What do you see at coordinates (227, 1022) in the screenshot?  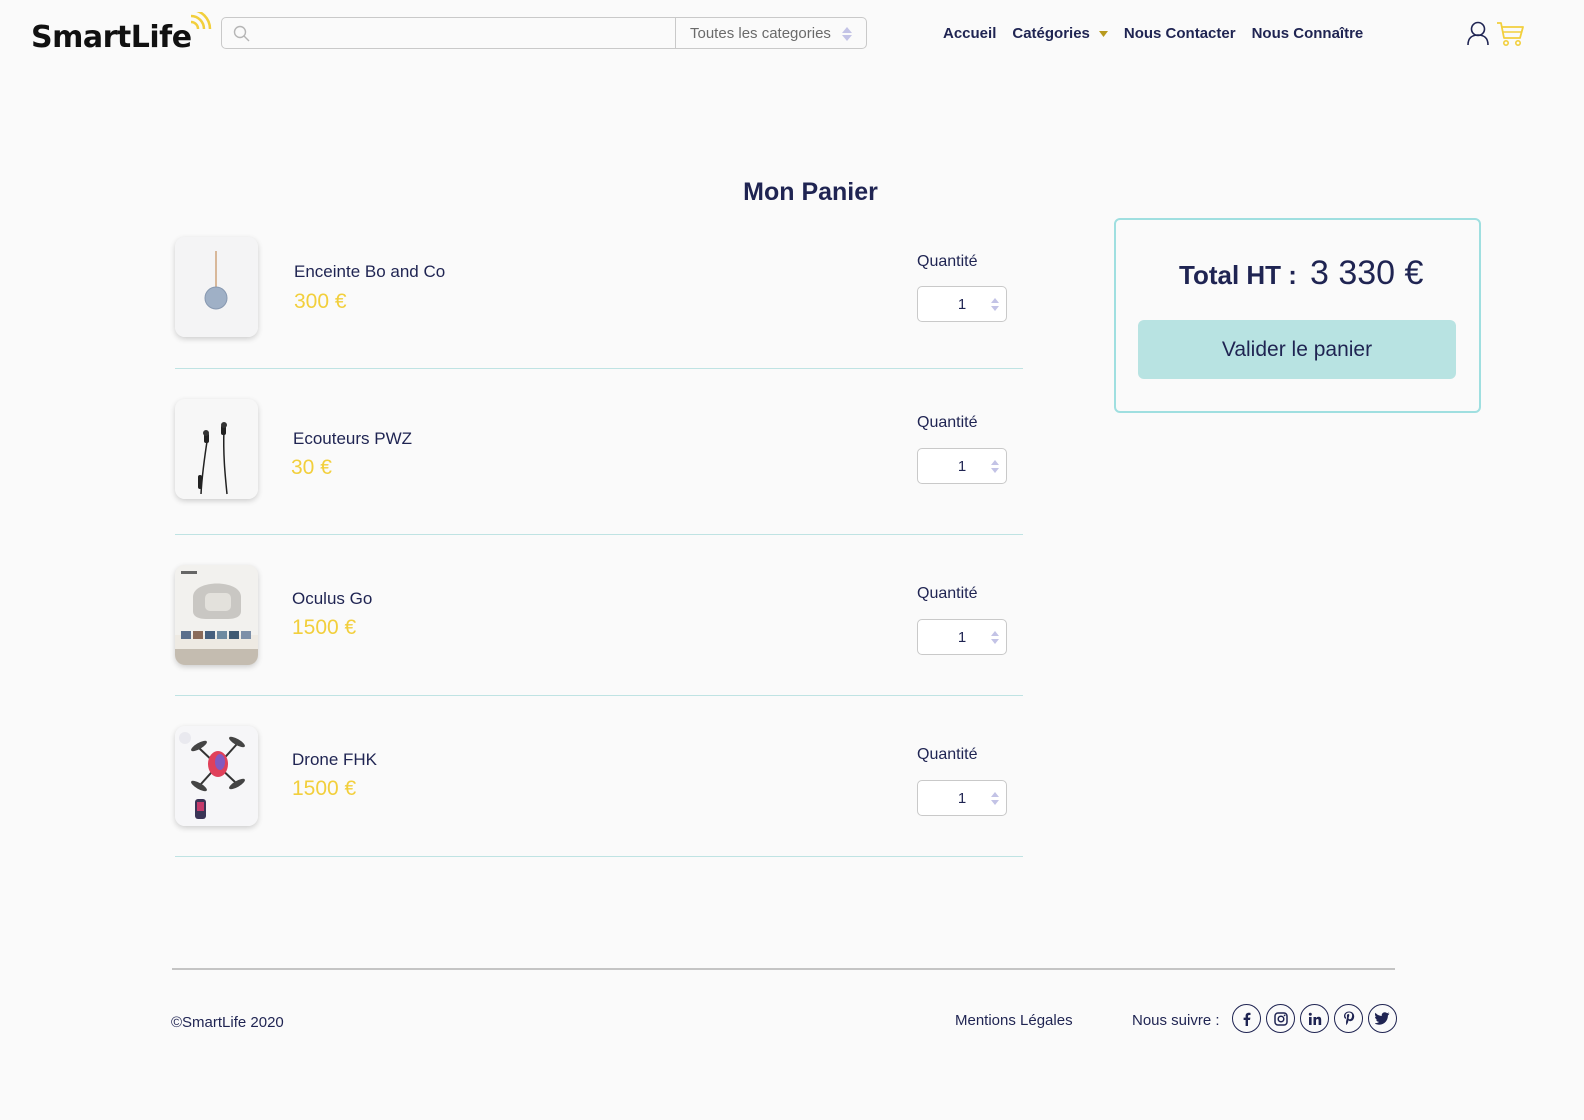 I see `copyright: ©SmartLife 2020` at bounding box center [227, 1022].